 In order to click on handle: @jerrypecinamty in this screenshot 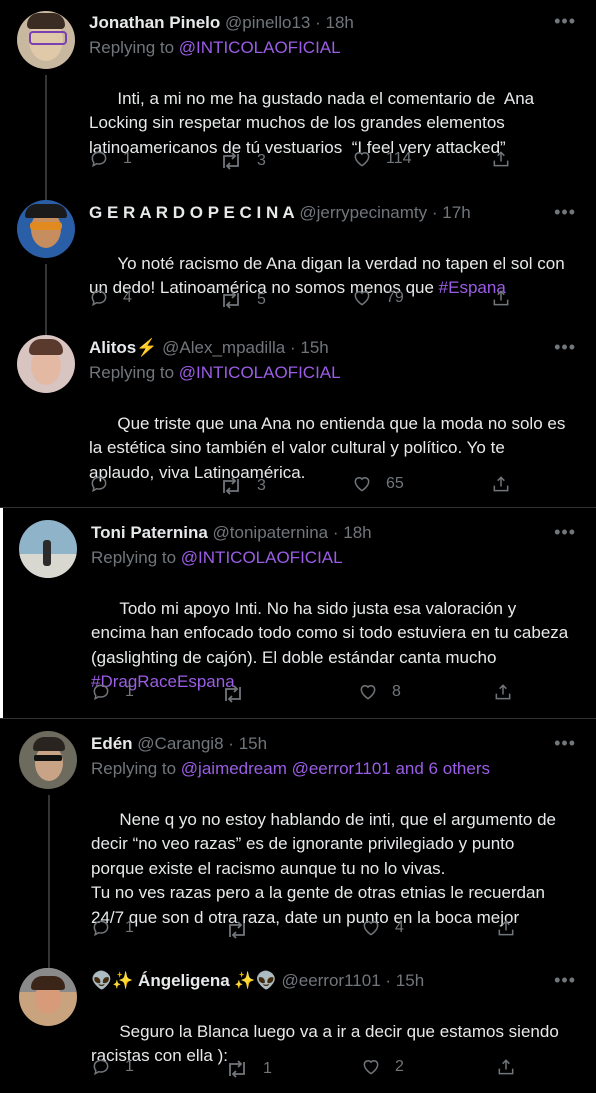, I will do `click(363, 212)`.